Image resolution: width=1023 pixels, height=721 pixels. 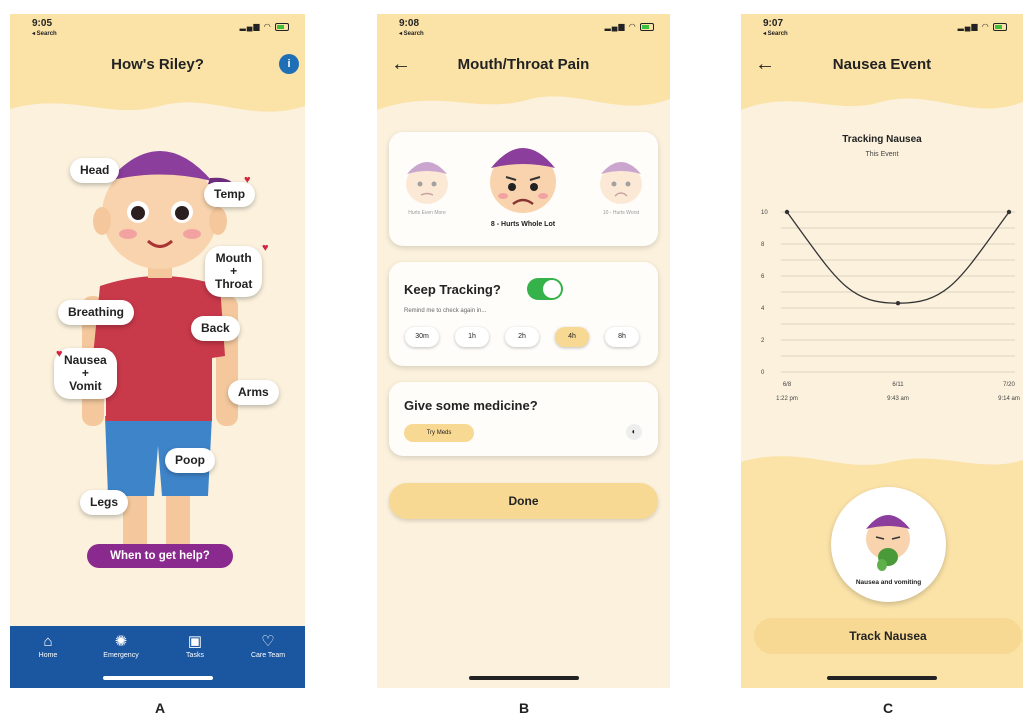 What do you see at coordinates (268, 641) in the screenshot?
I see `care-team-icon: ♡` at bounding box center [268, 641].